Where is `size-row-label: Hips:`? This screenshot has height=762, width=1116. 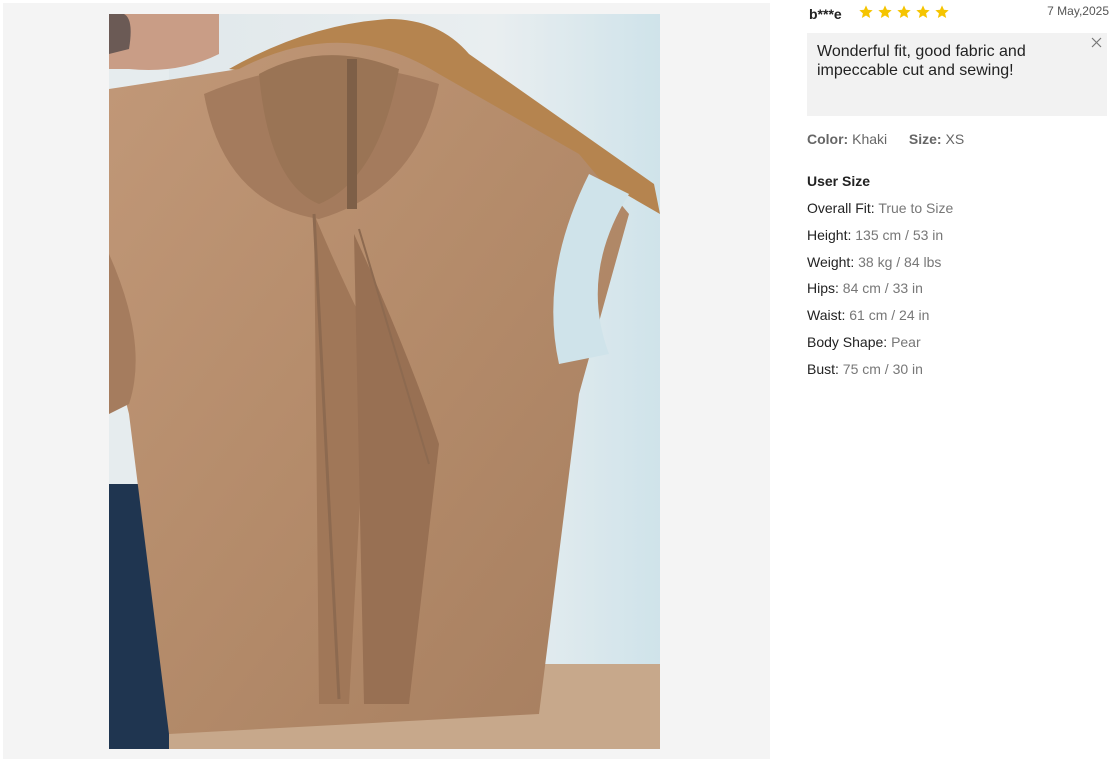
size-row-label: Hips: is located at coordinates (823, 288).